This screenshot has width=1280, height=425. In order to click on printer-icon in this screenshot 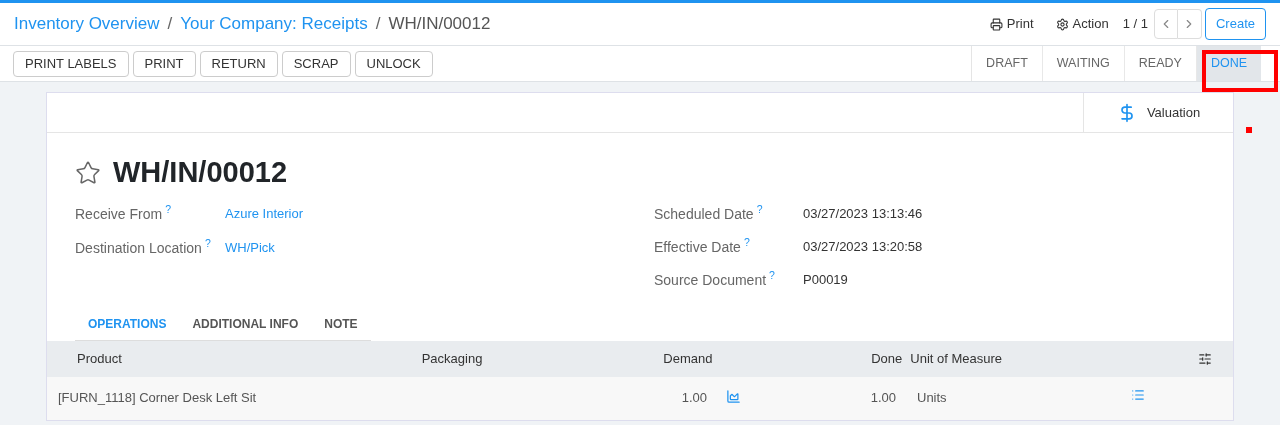, I will do `click(996, 24)`.